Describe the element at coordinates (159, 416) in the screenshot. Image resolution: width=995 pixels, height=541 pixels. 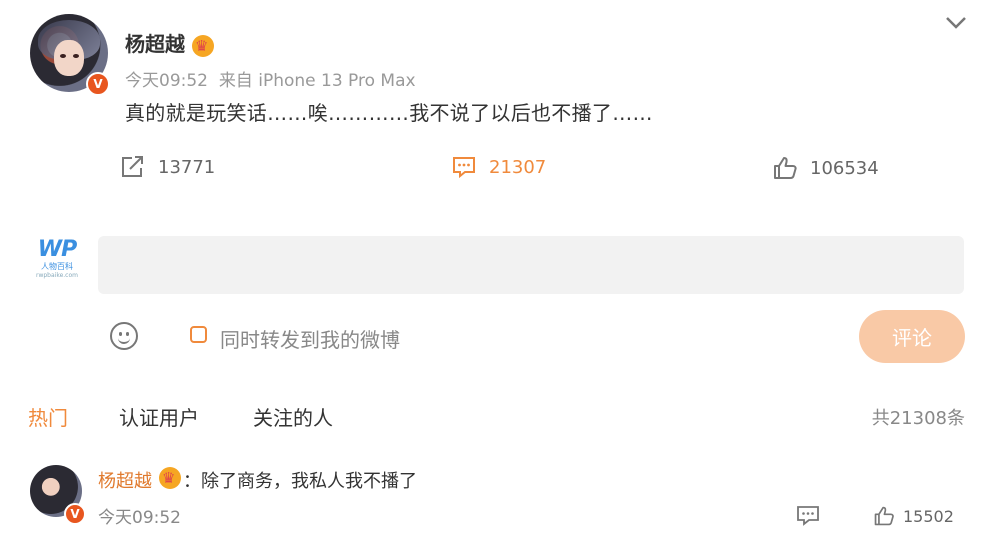
I see `tab-verified-users: 认证用户` at that location.